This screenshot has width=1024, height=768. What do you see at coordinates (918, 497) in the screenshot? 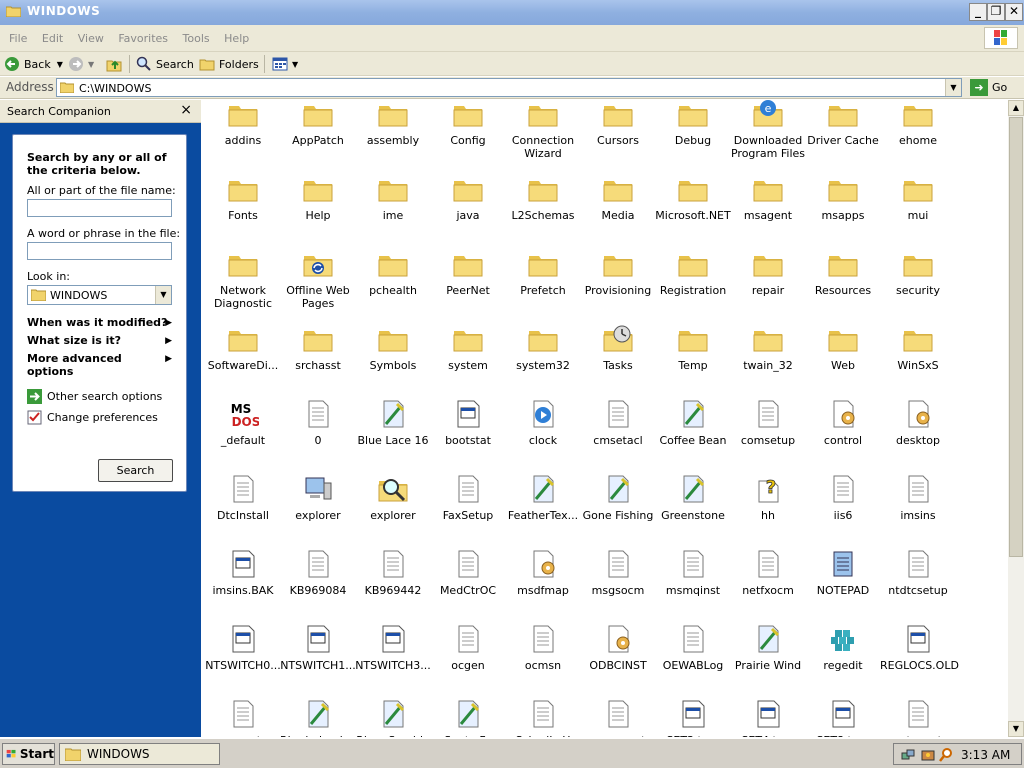
I see `file-item: imsins` at bounding box center [918, 497].